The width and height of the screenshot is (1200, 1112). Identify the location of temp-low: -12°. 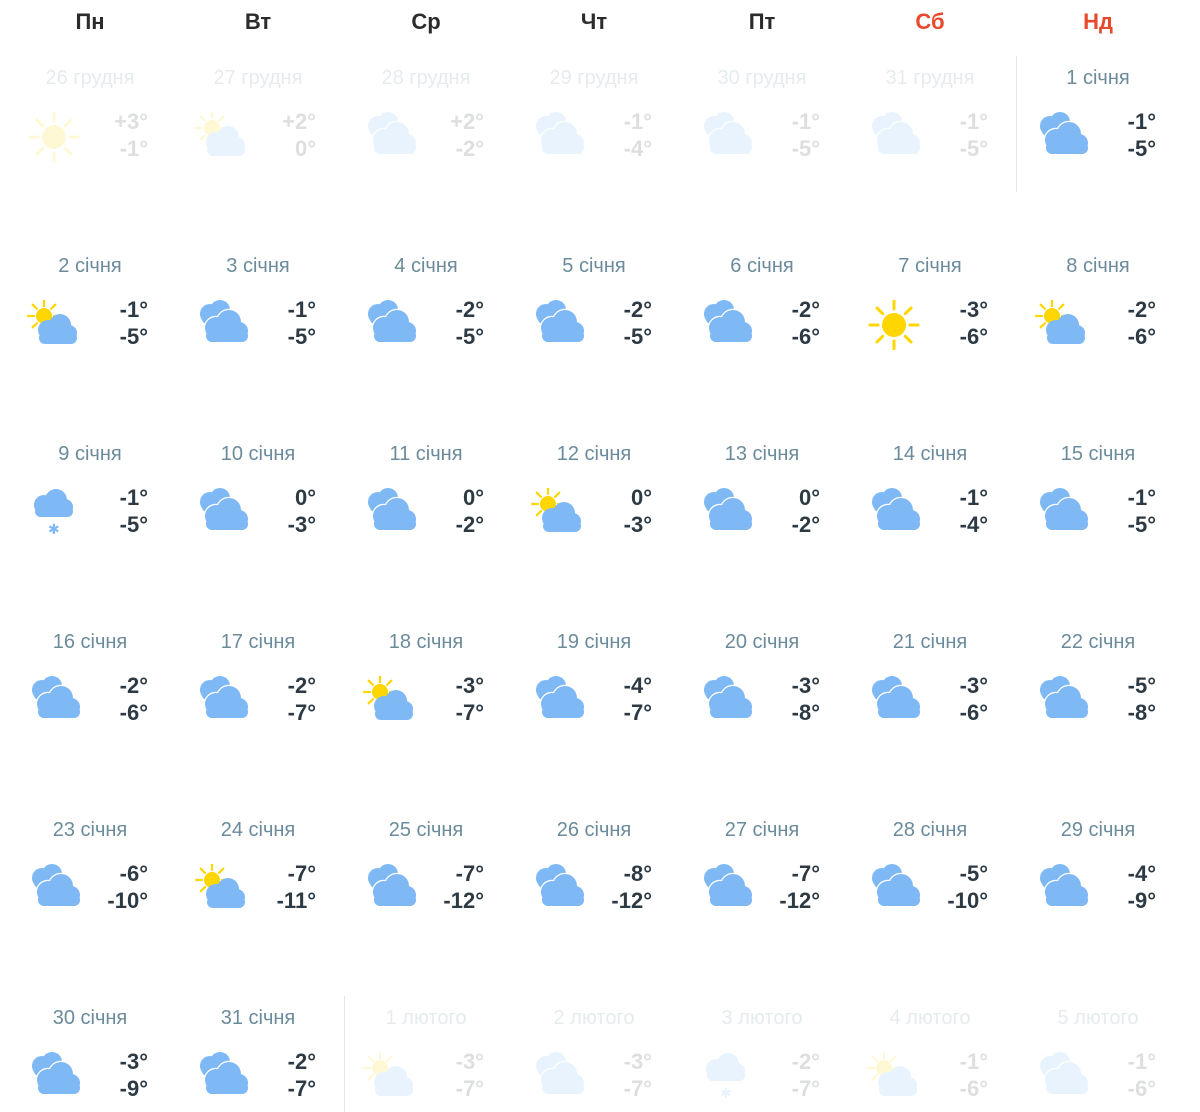
(463, 900).